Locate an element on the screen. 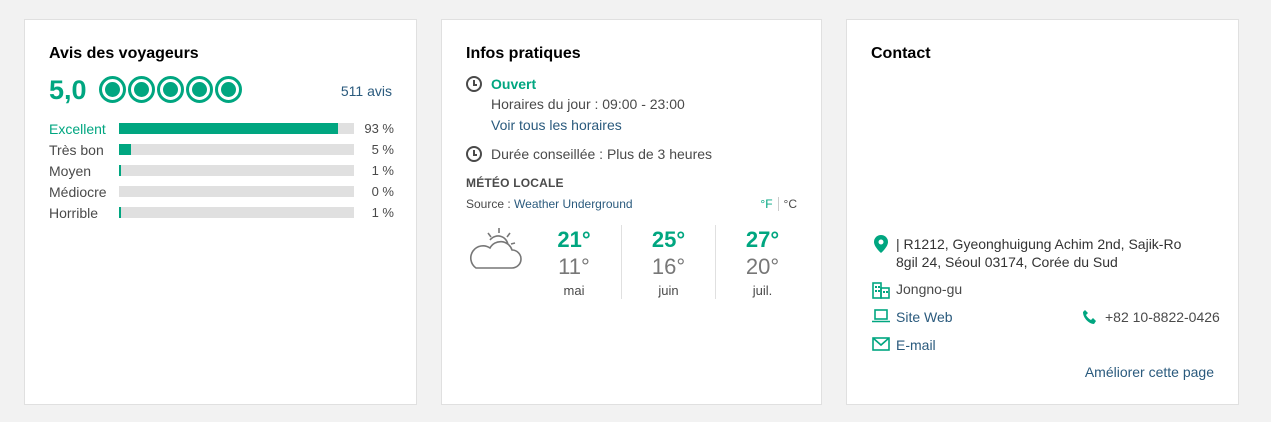  improve-page-link: Améliorer cette page is located at coordinates (1149, 372).